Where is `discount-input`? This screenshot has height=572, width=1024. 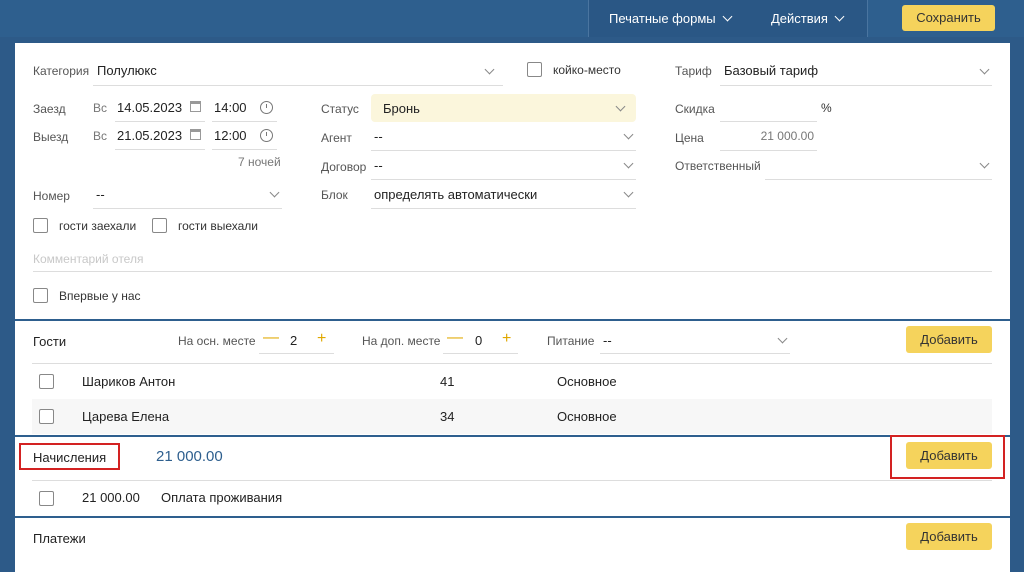 discount-input is located at coordinates (768, 108).